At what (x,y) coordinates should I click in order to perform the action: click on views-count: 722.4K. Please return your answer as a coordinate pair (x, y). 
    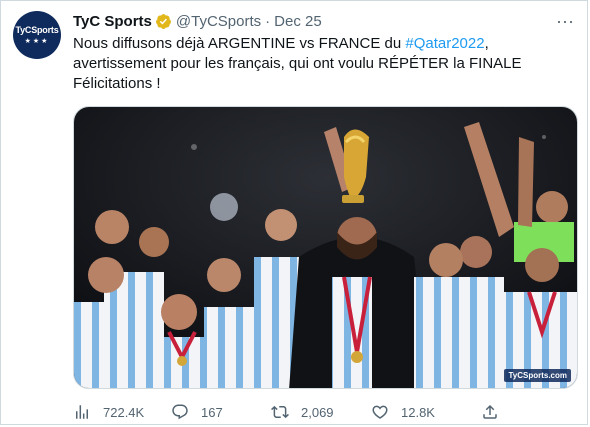
    Looking at the image, I should click on (124, 412).